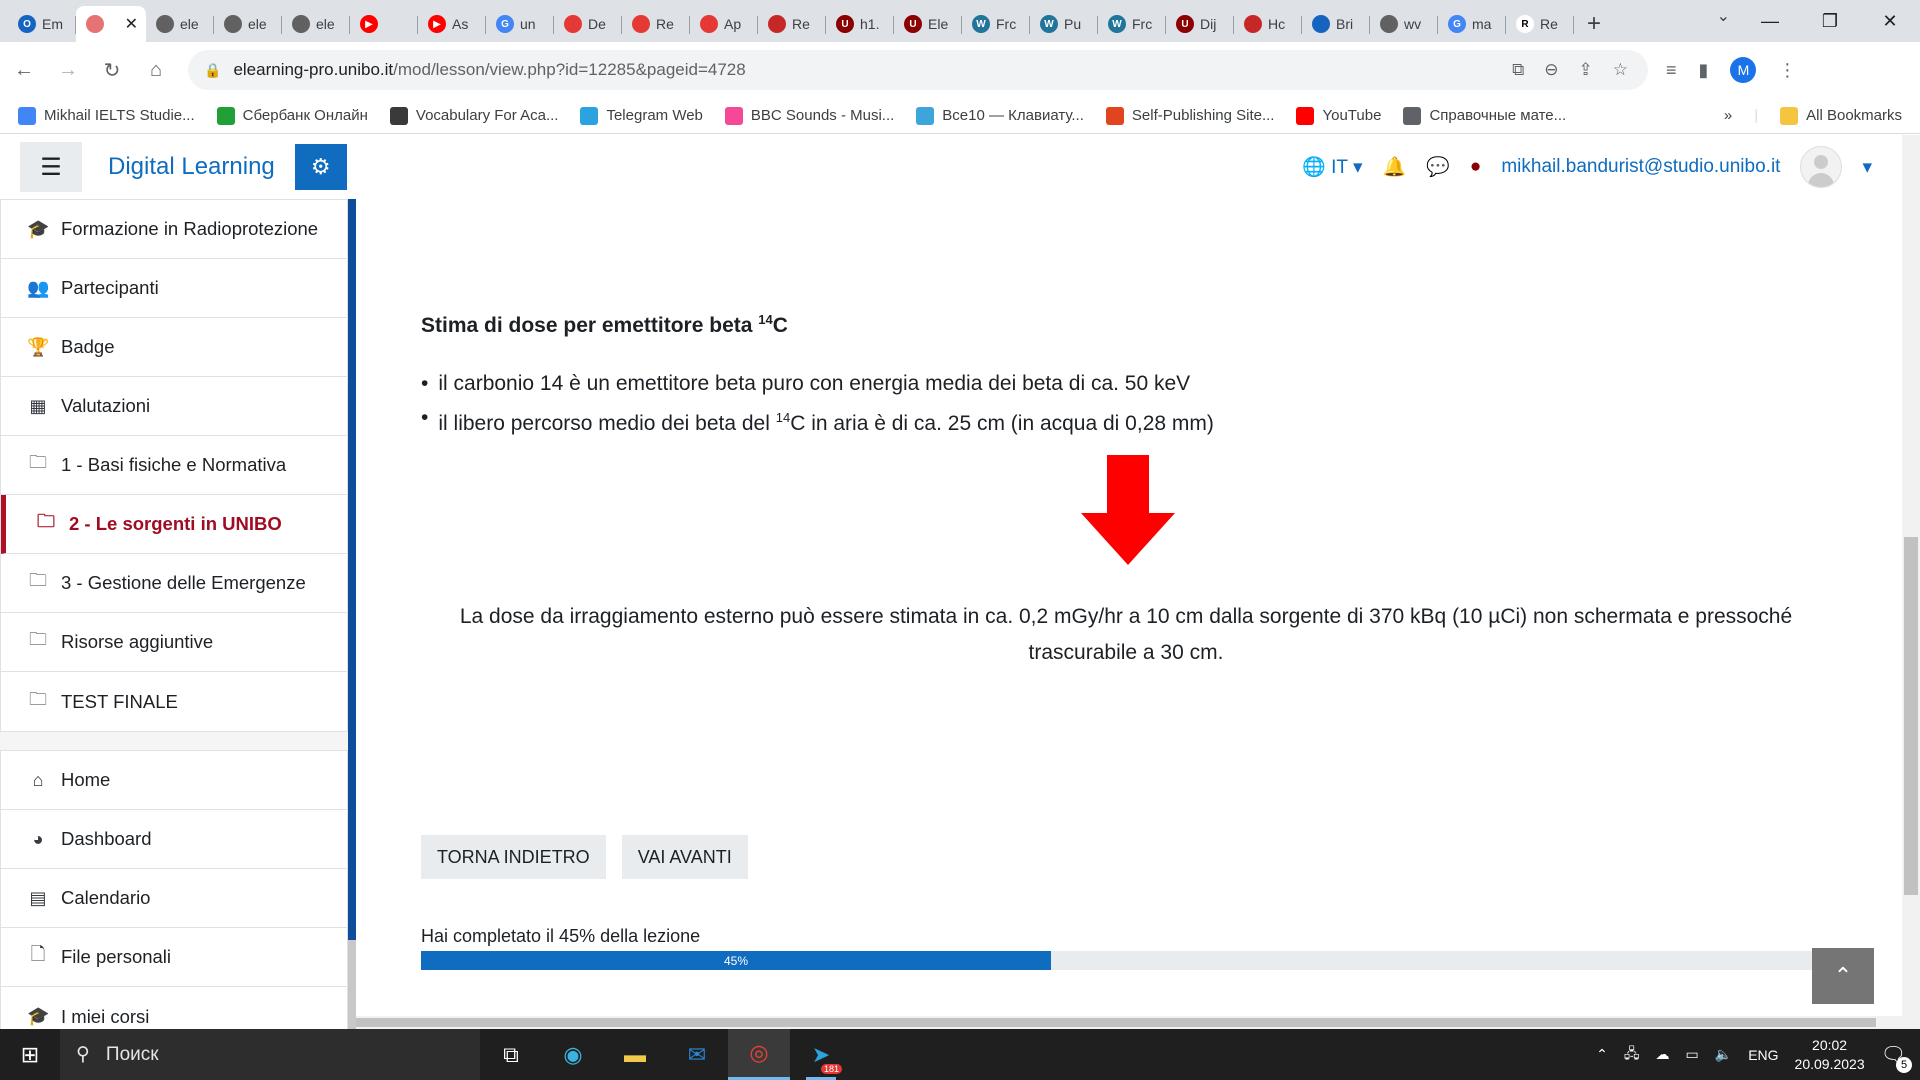  I want to click on browser-tab: De, so click(588, 24).